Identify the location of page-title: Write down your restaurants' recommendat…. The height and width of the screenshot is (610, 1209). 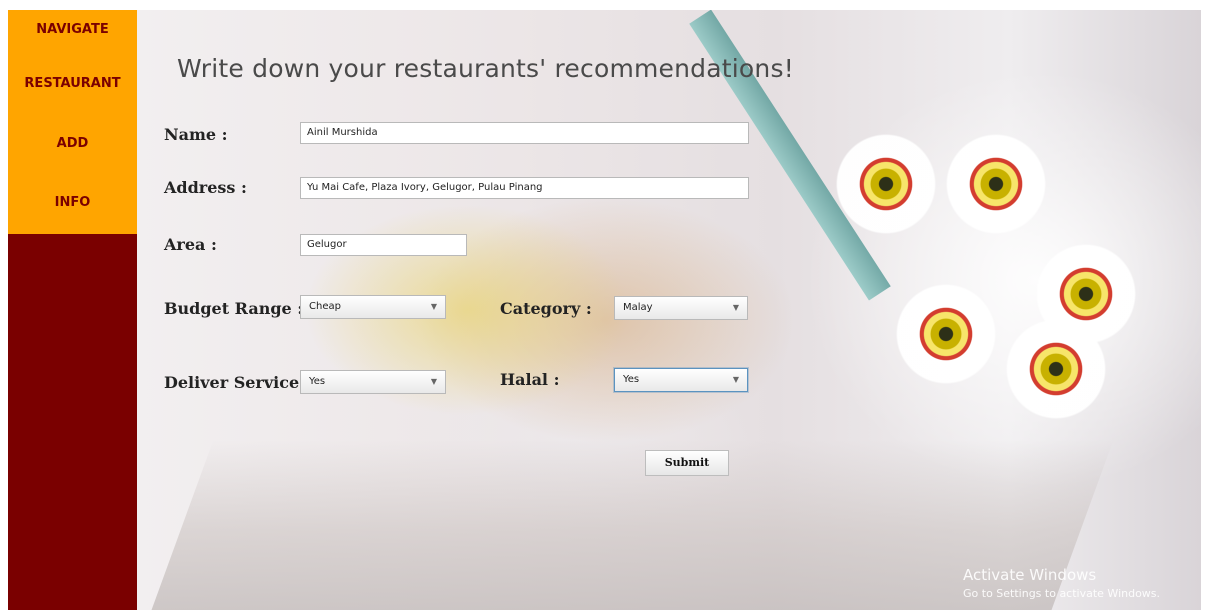
(485, 68).